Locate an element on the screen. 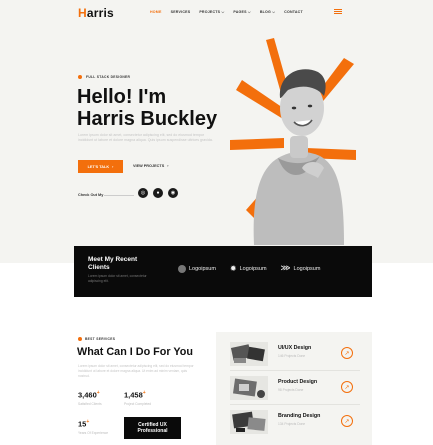 This screenshot has height=445, width=433. hero-title-line2: Harris Buckley is located at coordinates (147, 119).